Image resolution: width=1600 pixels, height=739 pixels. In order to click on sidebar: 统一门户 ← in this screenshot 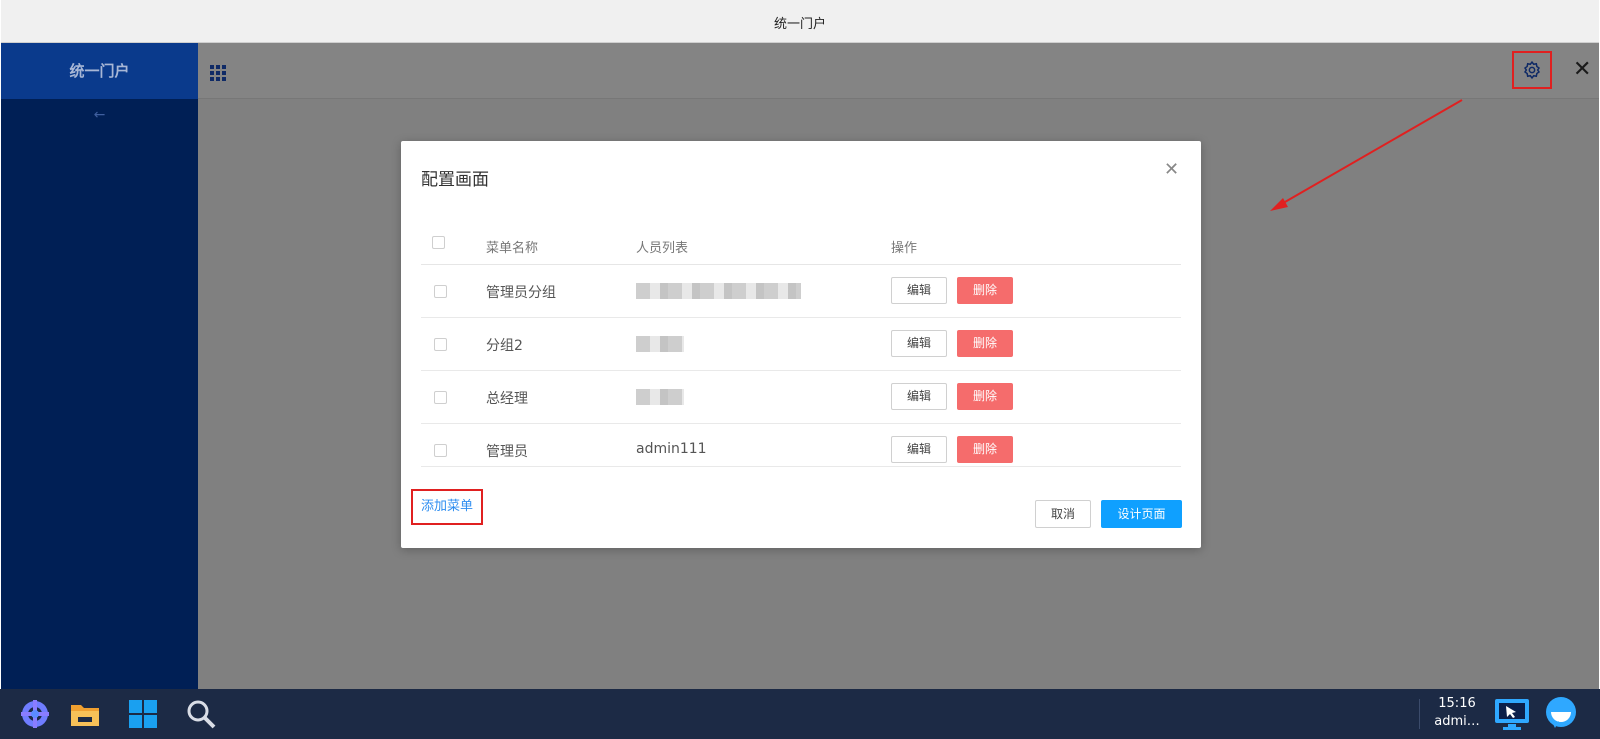, I will do `click(99, 366)`.